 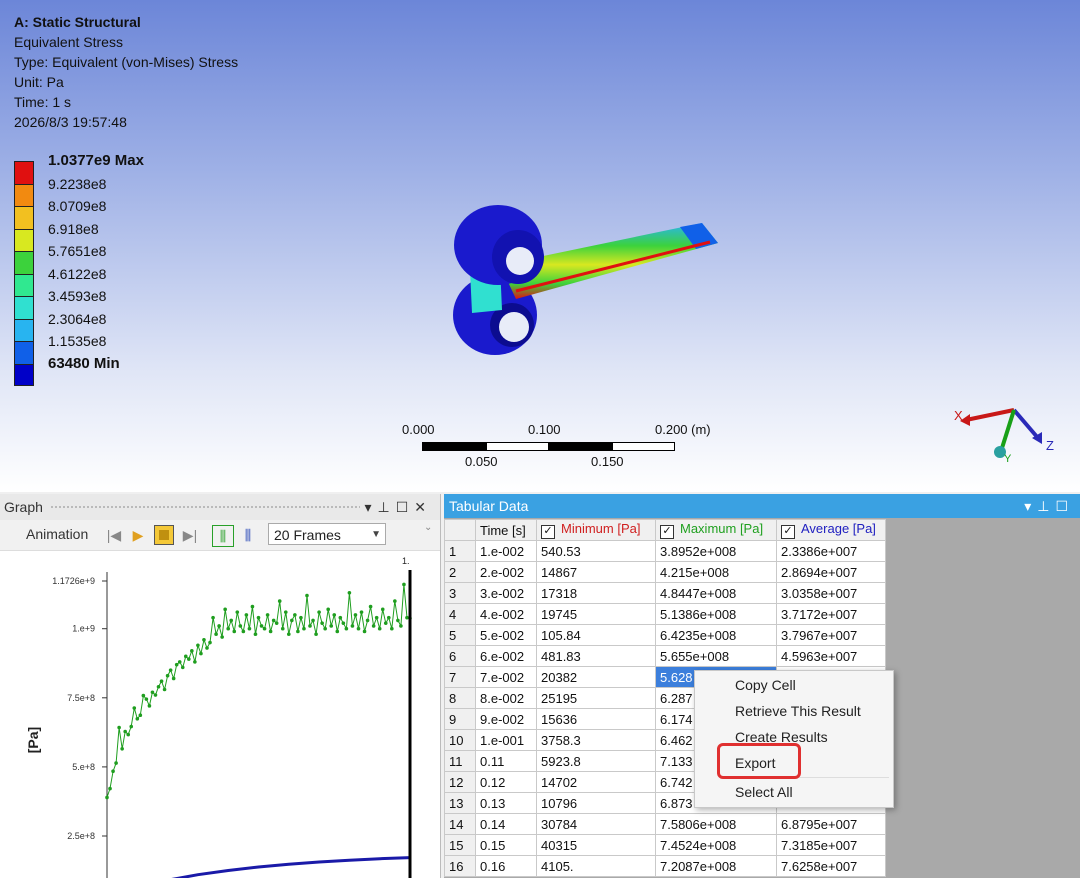 I want to click on row-number: 12, so click(x=460, y=782).